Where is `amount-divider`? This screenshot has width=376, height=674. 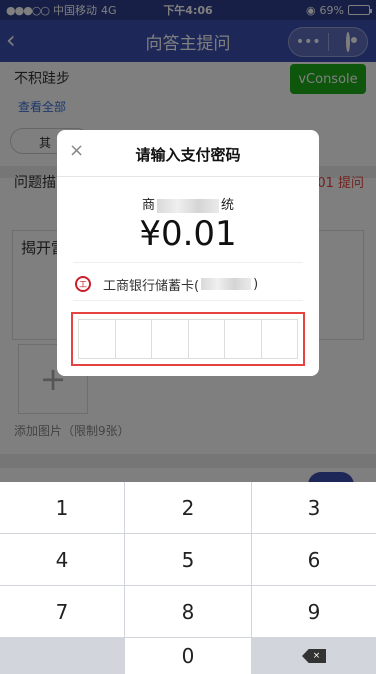 amount-divider is located at coordinates (188, 262).